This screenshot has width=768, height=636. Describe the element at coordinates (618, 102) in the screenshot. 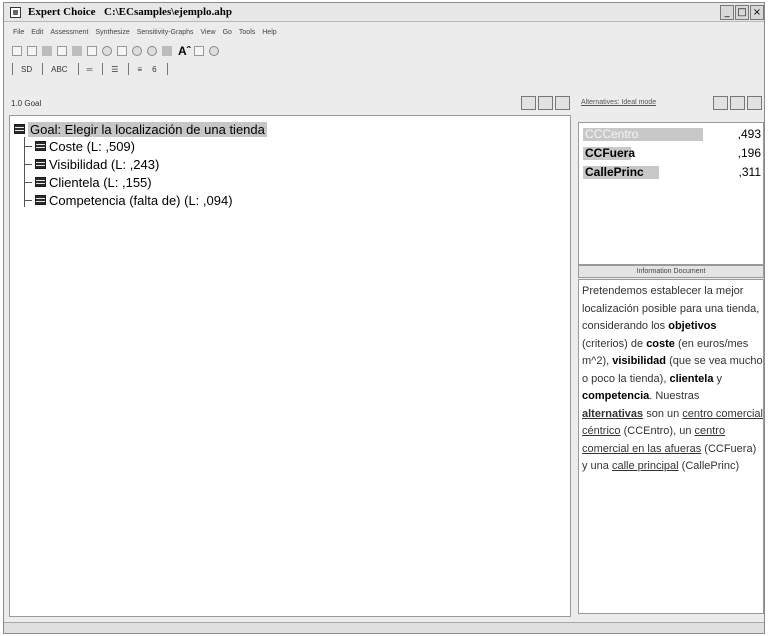

I see `alternatives-mode-link: Alternatives: Ideal mode` at that location.